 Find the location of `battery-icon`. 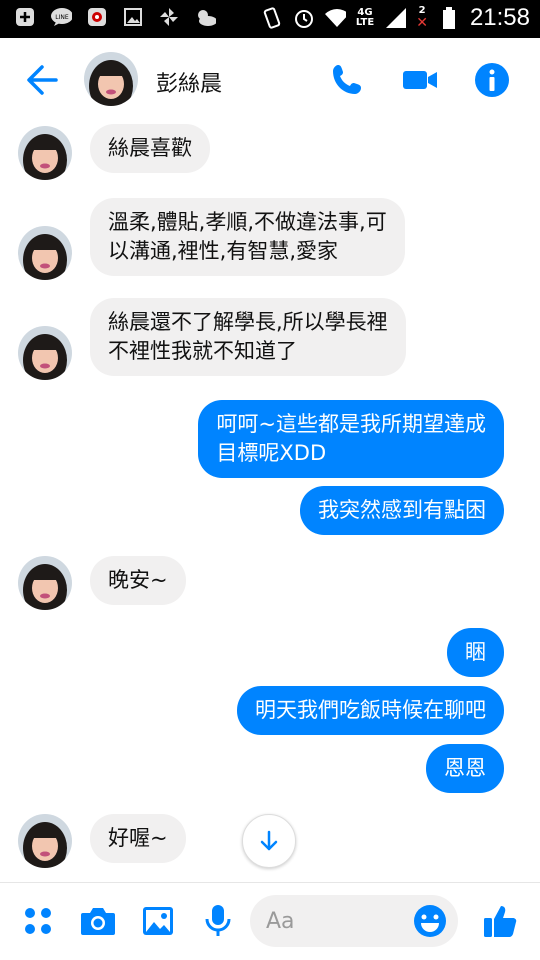

battery-icon is located at coordinates (449, 18).